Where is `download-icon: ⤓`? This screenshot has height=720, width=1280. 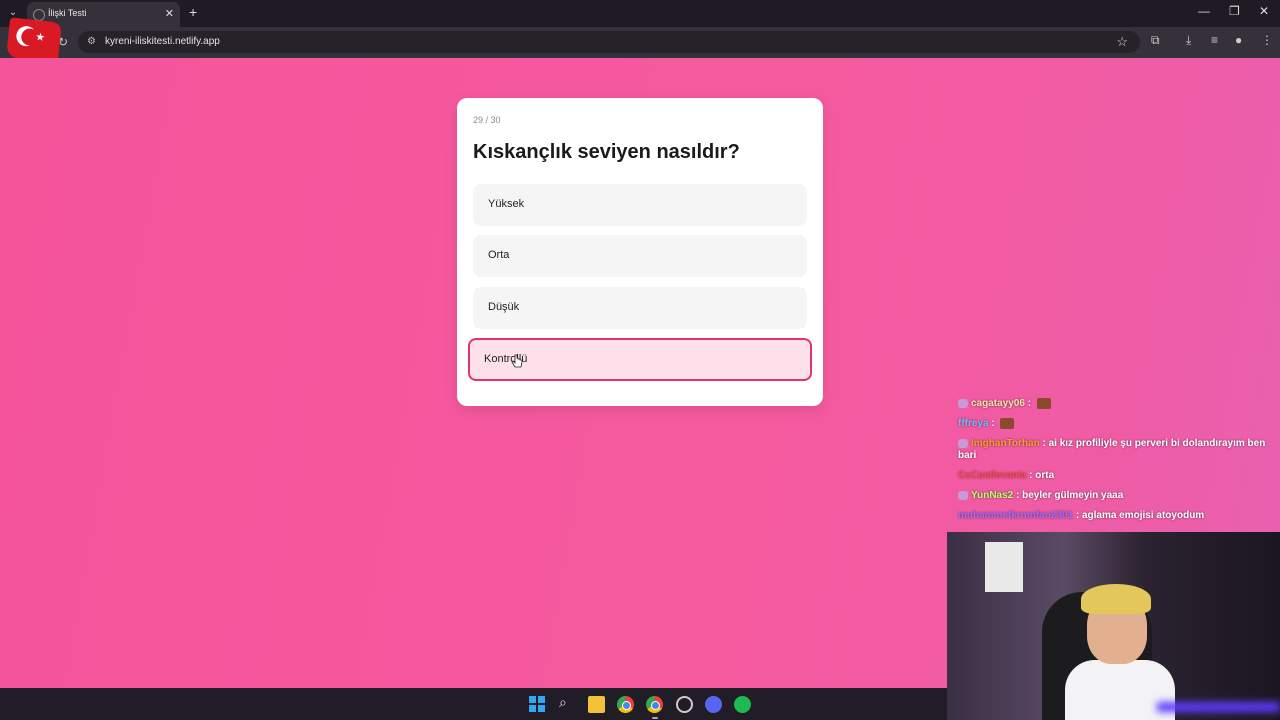 download-icon: ⤓ is located at coordinates (1188, 40).